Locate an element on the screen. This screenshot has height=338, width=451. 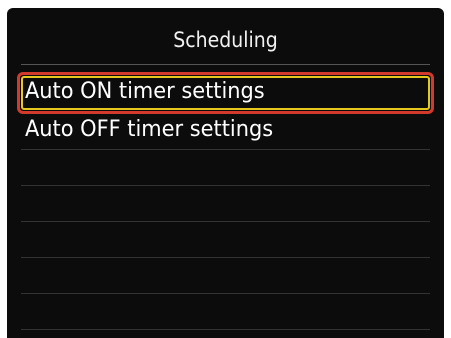
menu-item-auto-off-timer: Auto OFF timer settings is located at coordinates (225, 131).